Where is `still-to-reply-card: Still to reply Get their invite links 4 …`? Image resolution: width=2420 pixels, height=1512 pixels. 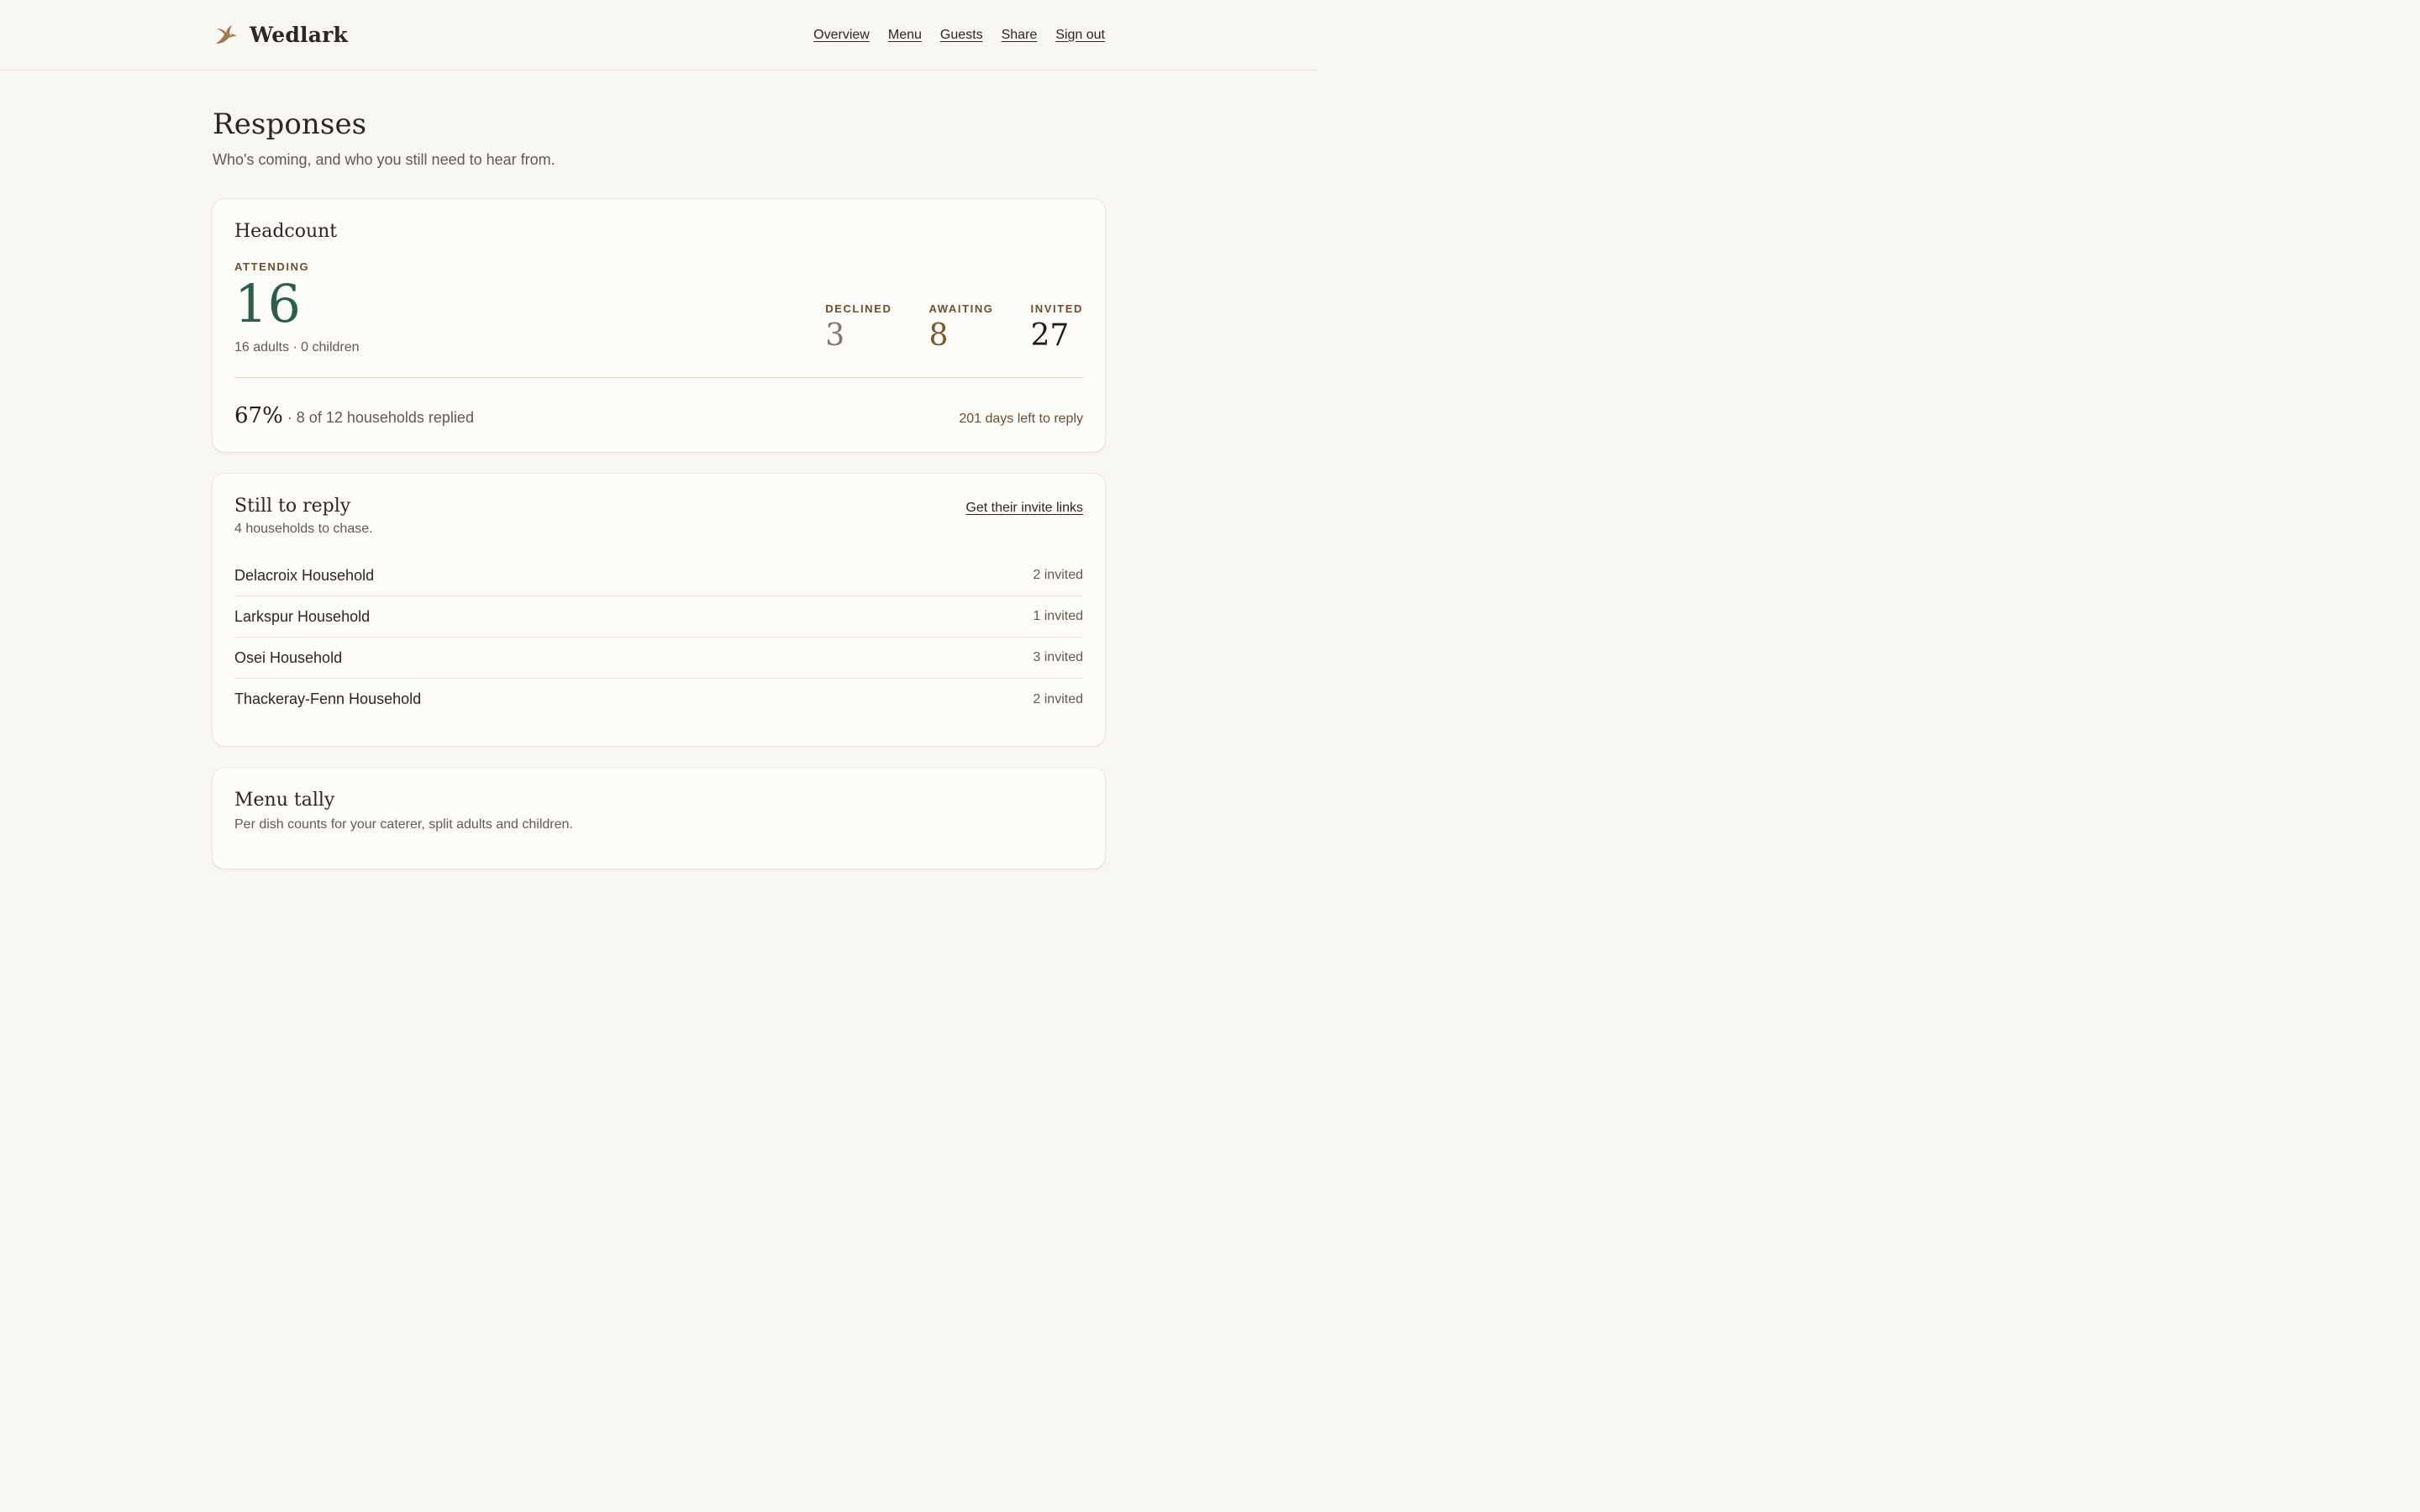
still-to-reply-card: Still to reply Get their invite links 4 … is located at coordinates (659, 610).